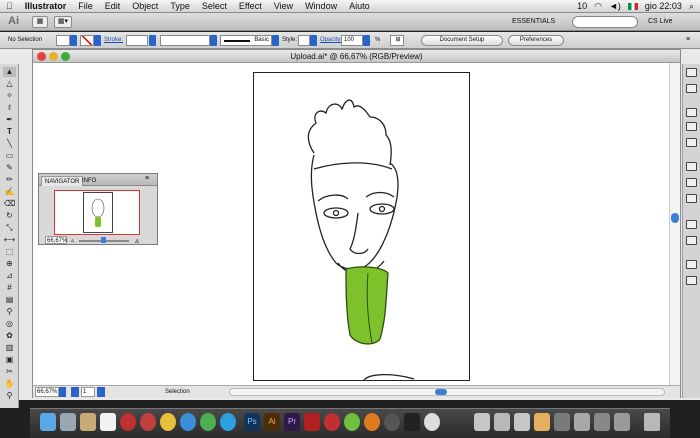 The width and height of the screenshot is (700, 438). Describe the element at coordinates (536, 40) in the screenshot. I see `preferences-button: Preferences` at that location.